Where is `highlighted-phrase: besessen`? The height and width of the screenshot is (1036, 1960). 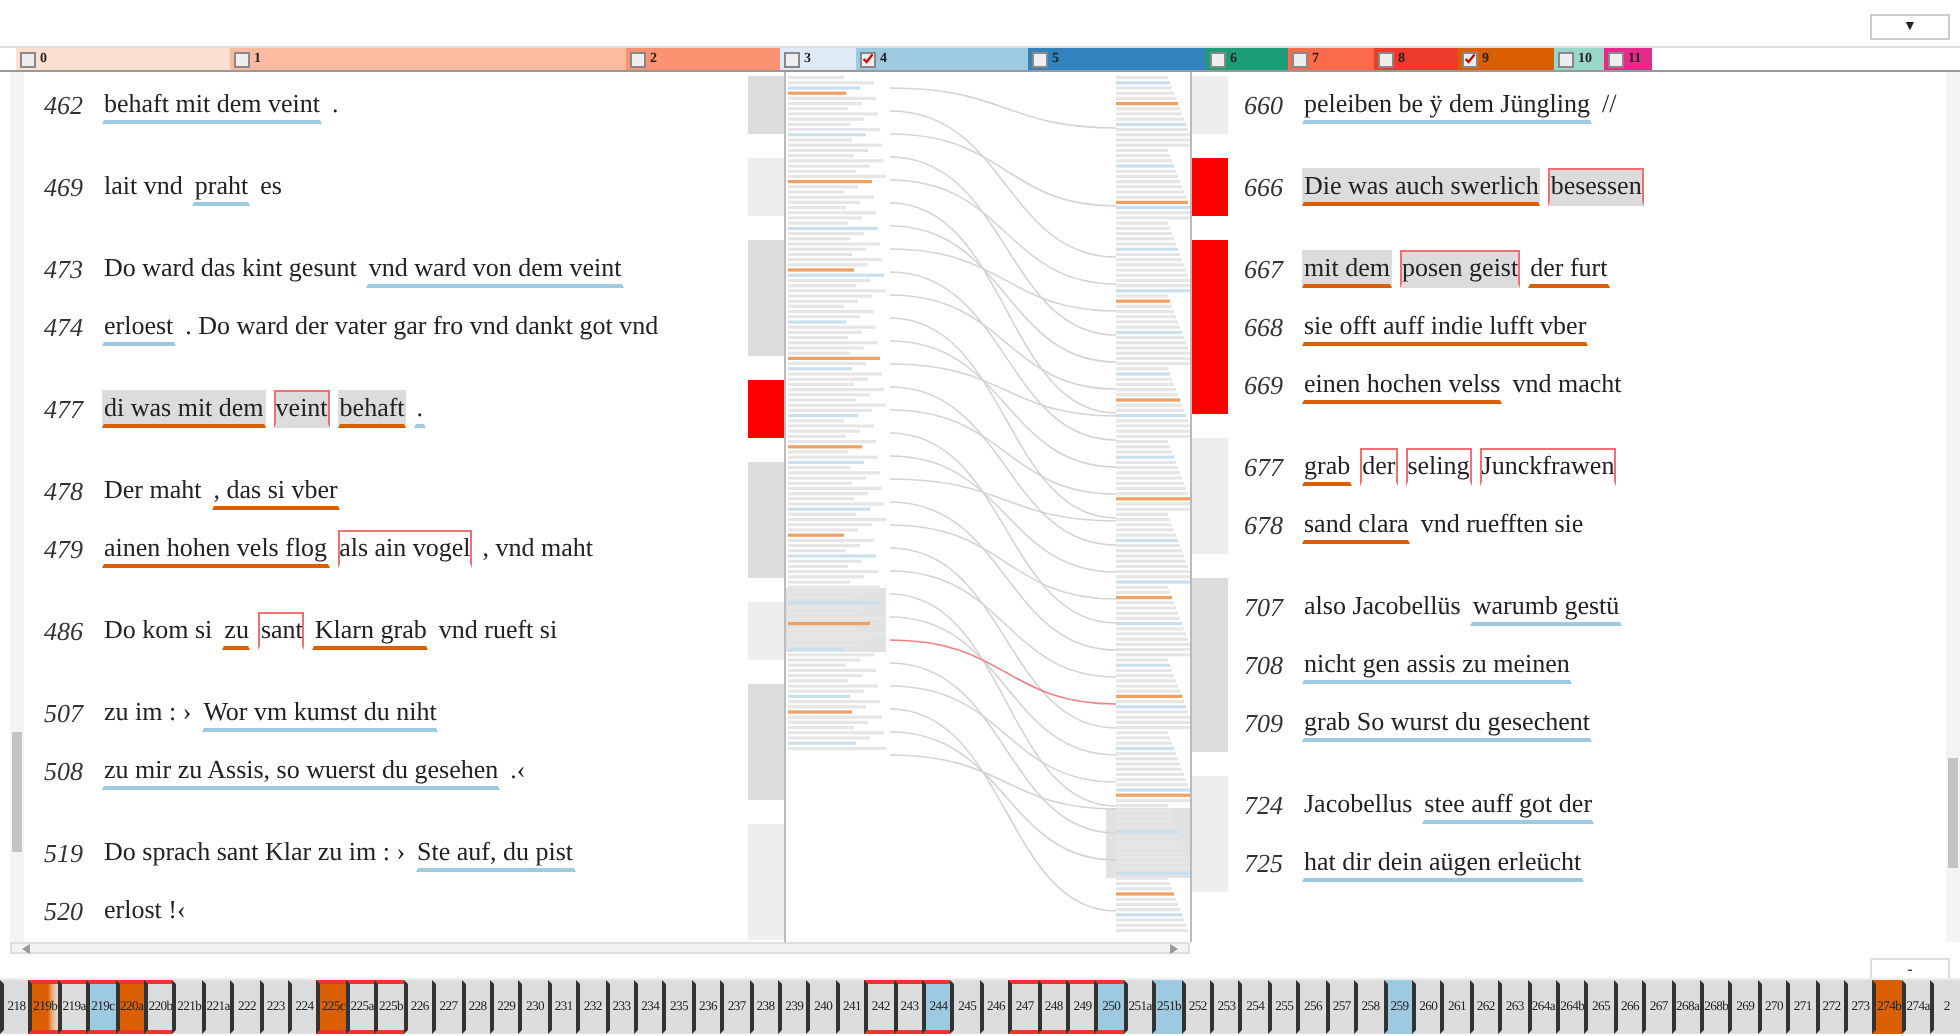 highlighted-phrase: besessen is located at coordinates (1596, 187).